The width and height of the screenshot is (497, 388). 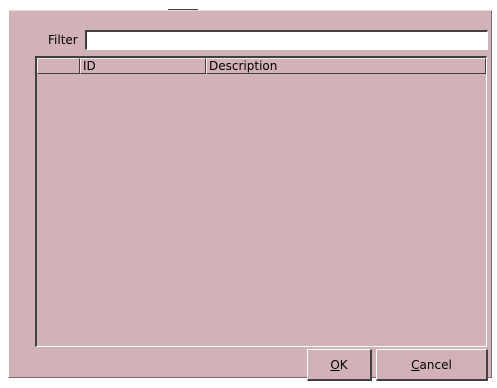 I want to click on filter-input, so click(x=286, y=40).